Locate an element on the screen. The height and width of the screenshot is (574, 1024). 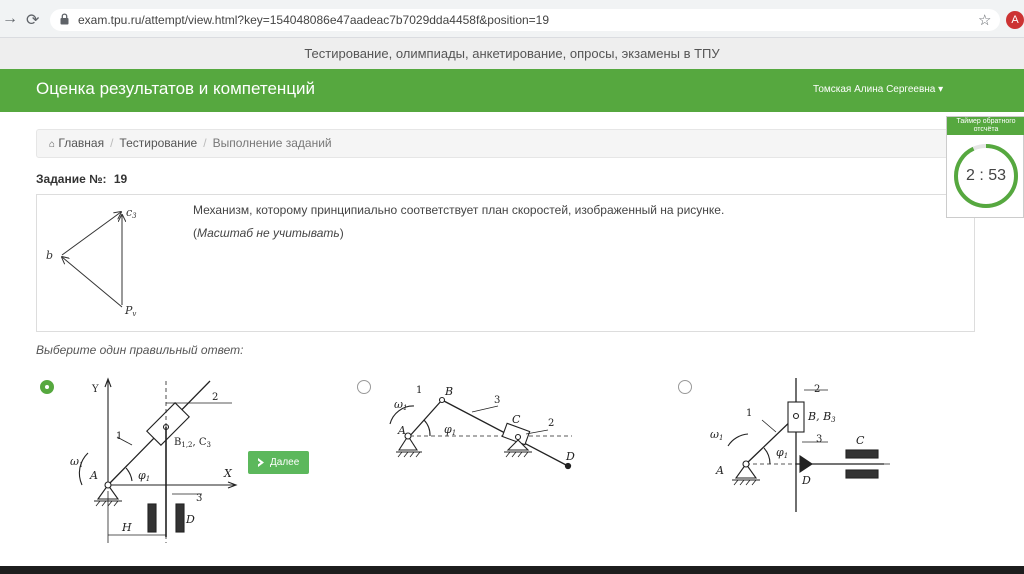
label-b12-c3: B1,2, C3 is located at coordinates (192, 443).